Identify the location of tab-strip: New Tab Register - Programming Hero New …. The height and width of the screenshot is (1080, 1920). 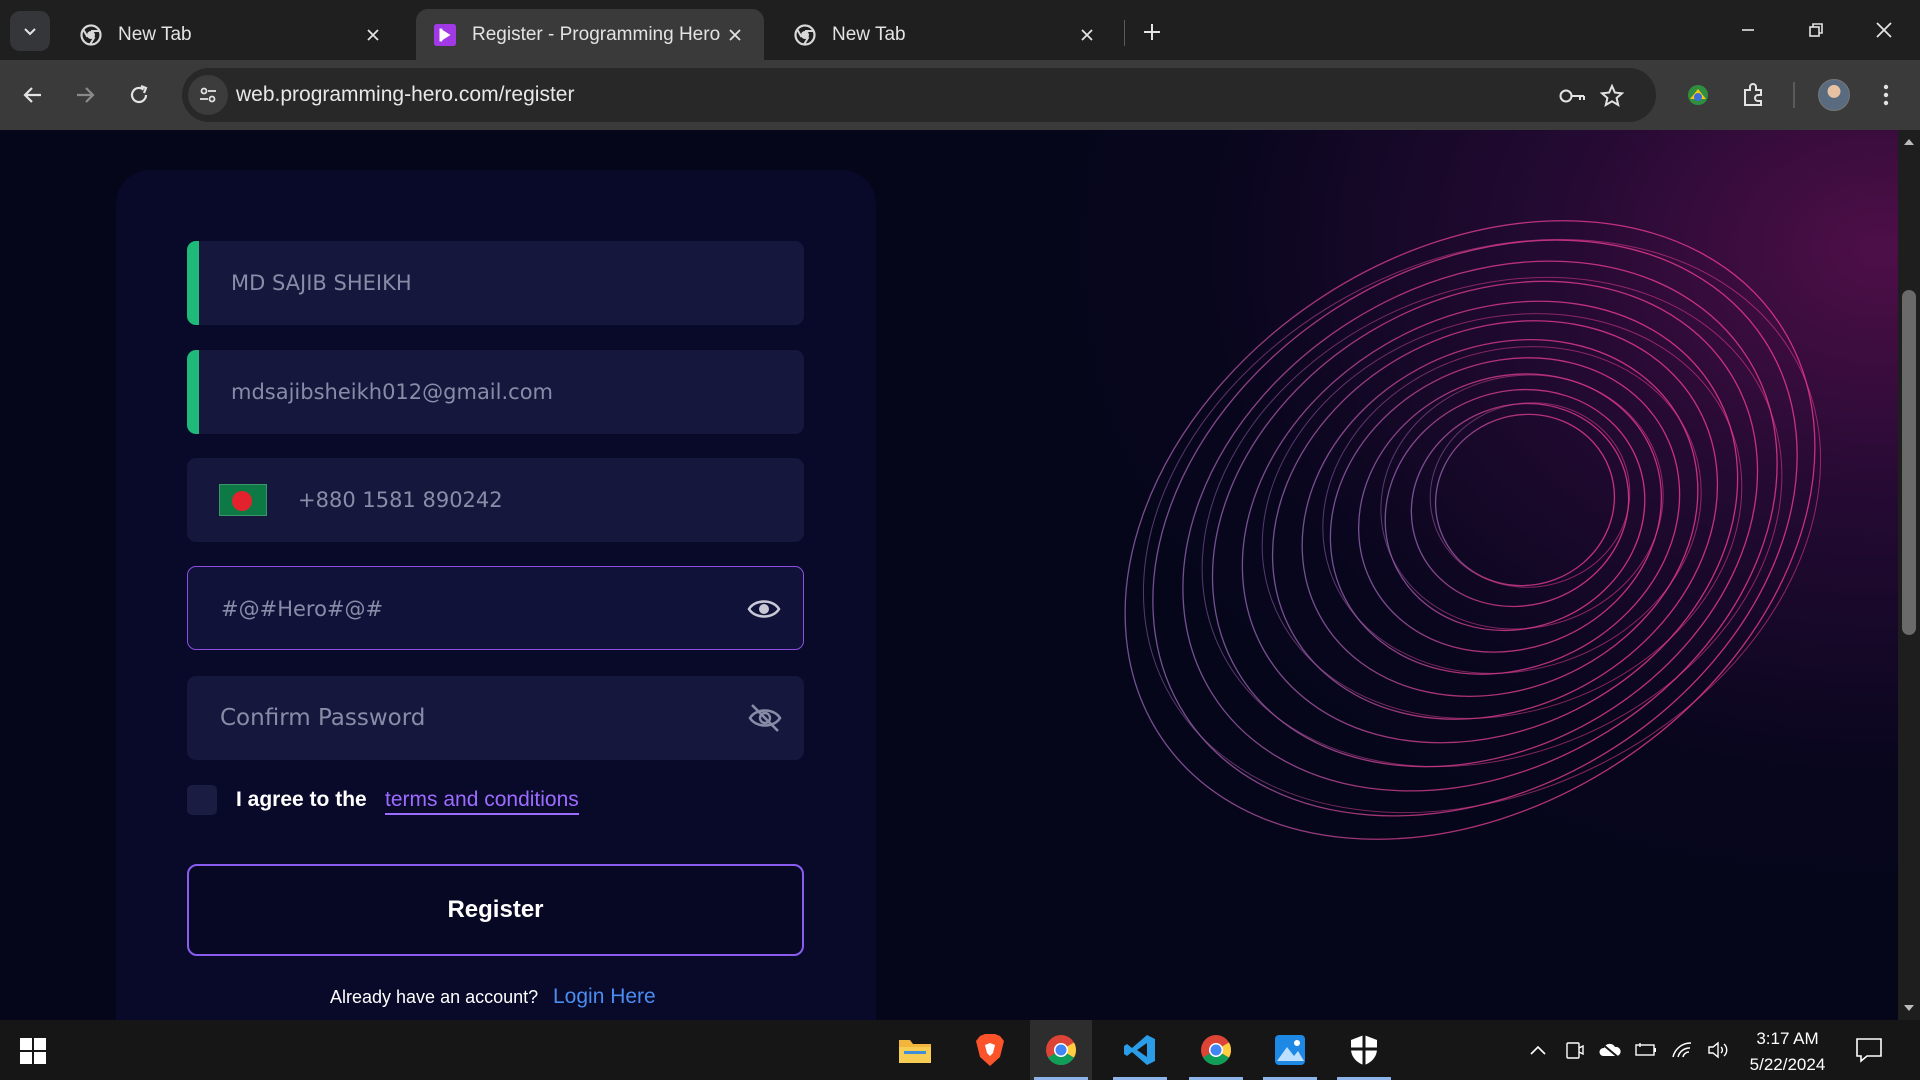
(960, 30).